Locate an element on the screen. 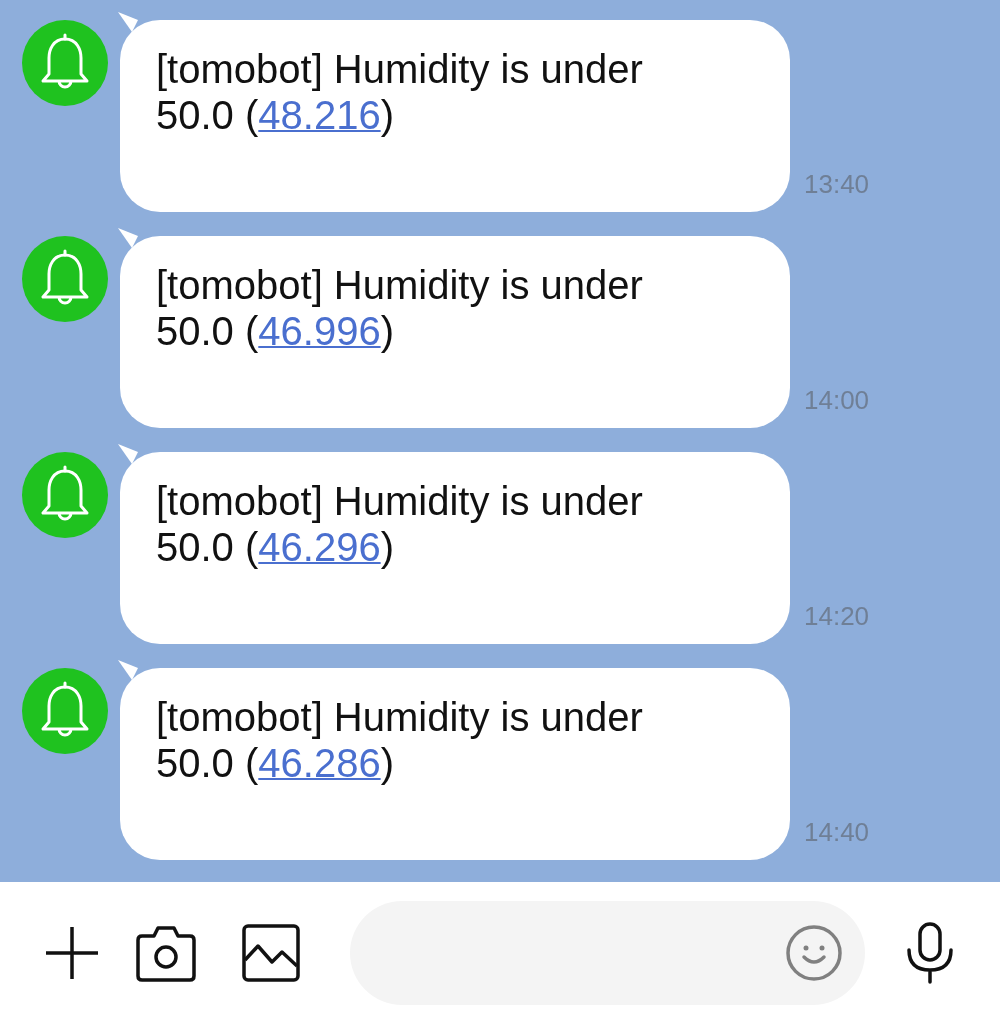 The width and height of the screenshot is (1000, 1024). plus-icon is located at coordinates (72, 953).